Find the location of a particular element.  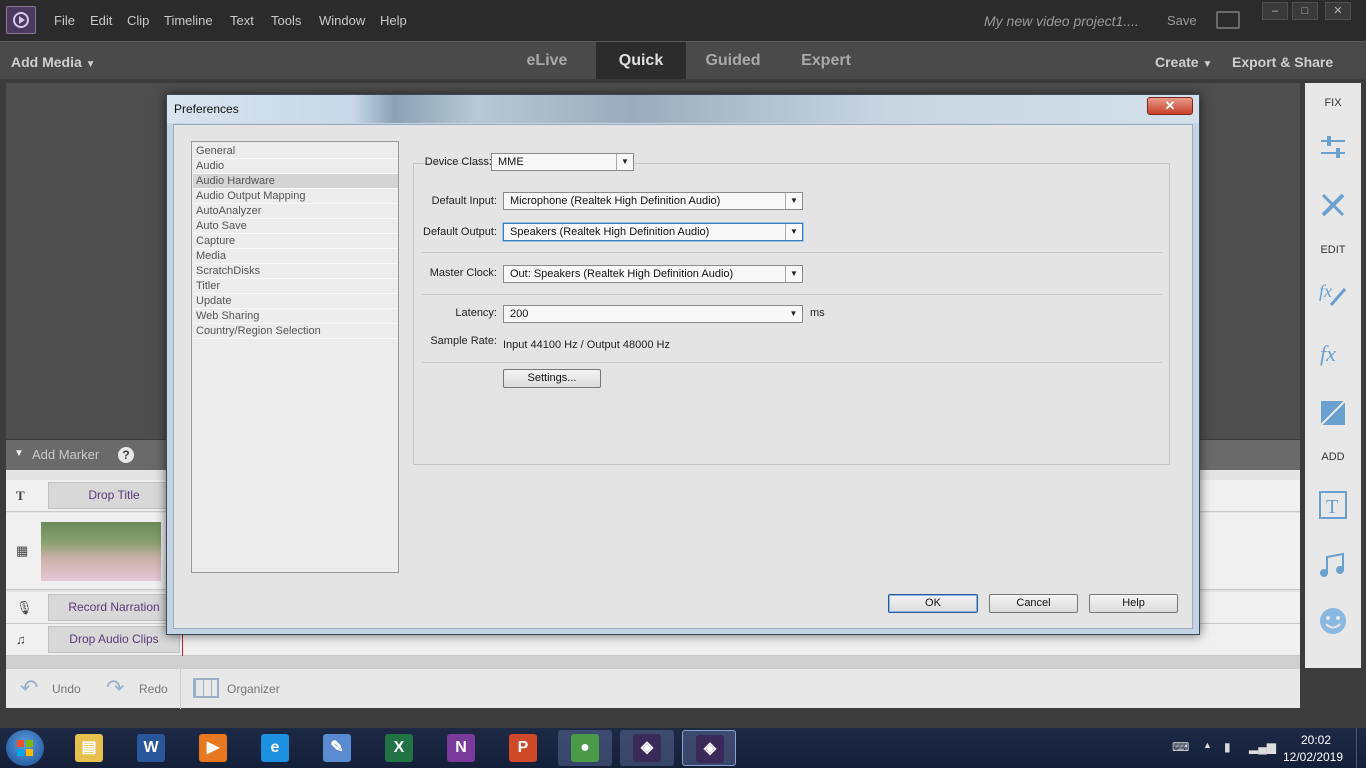

excel-icon: X is located at coordinates (399, 748).